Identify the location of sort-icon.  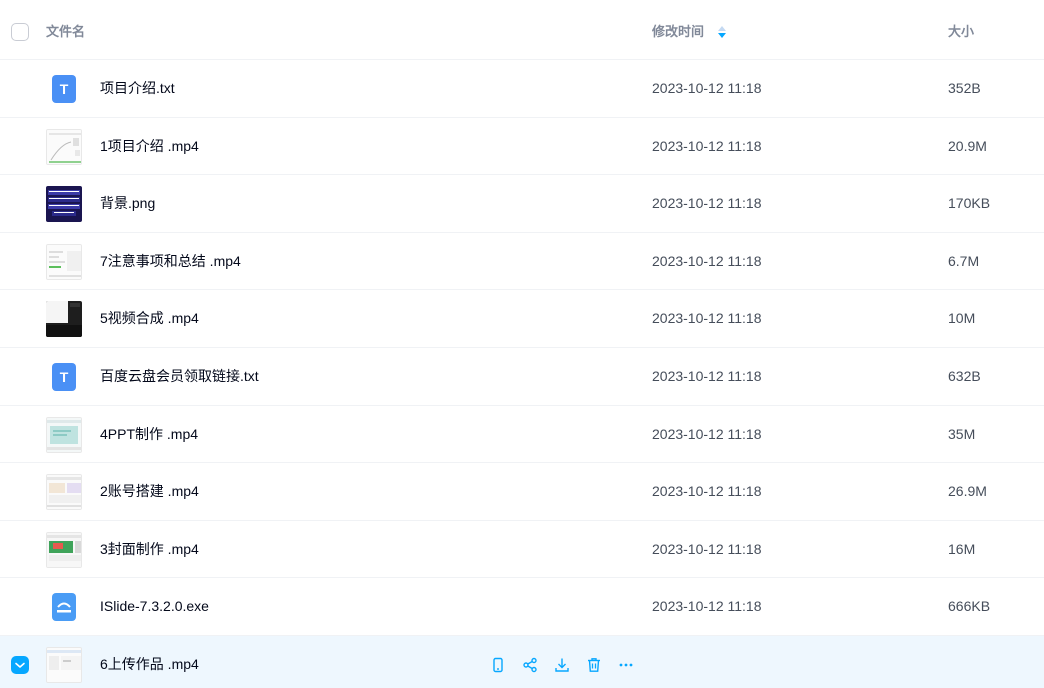
(722, 32).